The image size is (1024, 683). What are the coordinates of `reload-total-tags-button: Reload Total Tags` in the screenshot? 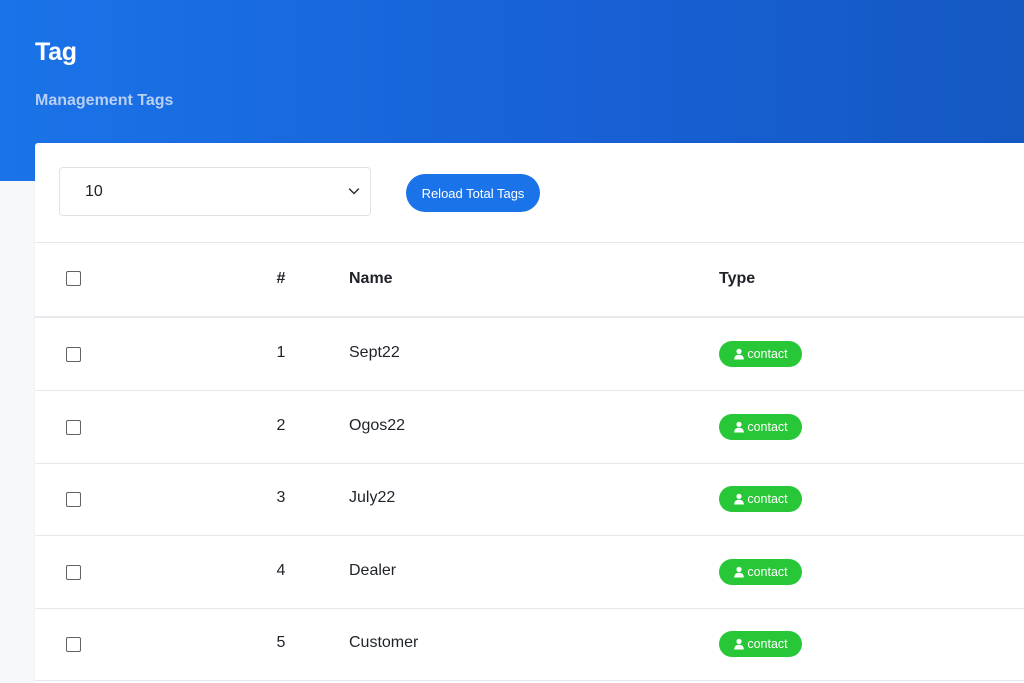 It's located at (473, 193).